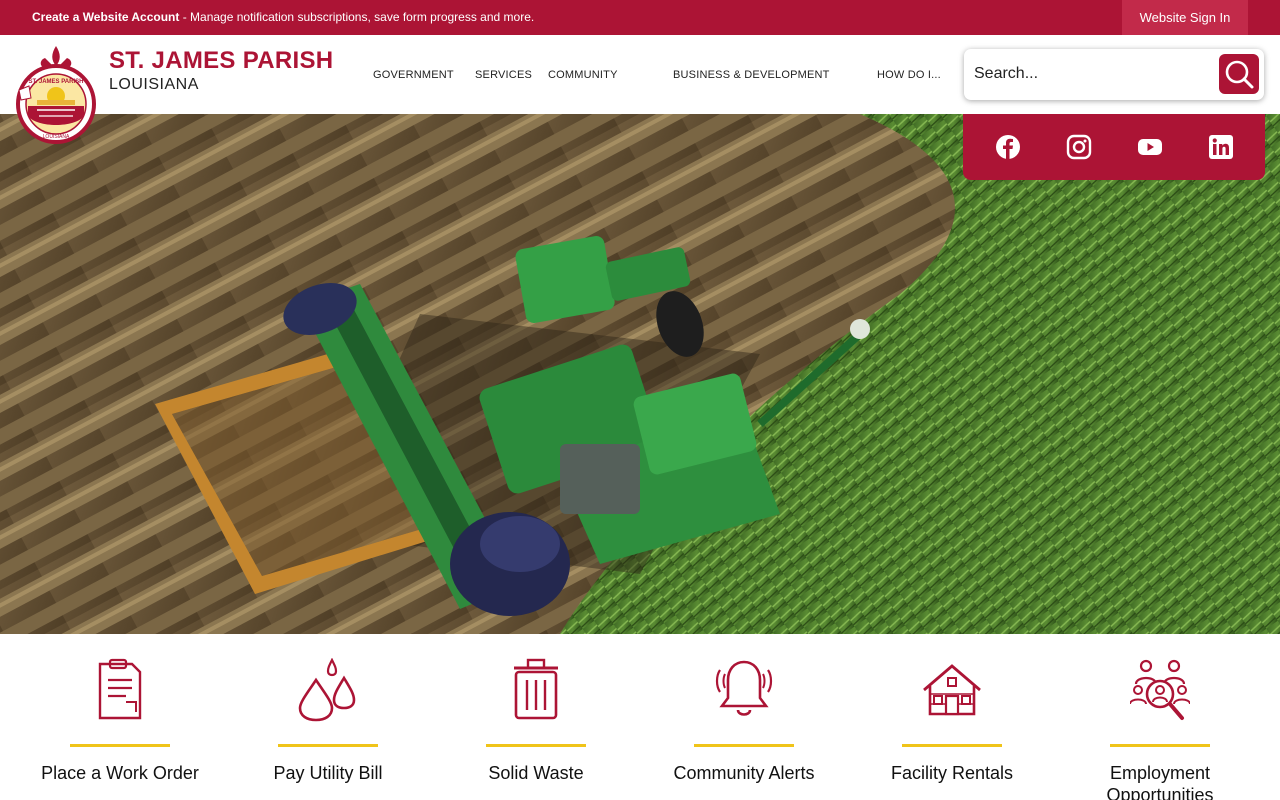 This screenshot has width=1280, height=800. Describe the element at coordinates (120, 689) in the screenshot. I see `clipboard-icon` at that location.